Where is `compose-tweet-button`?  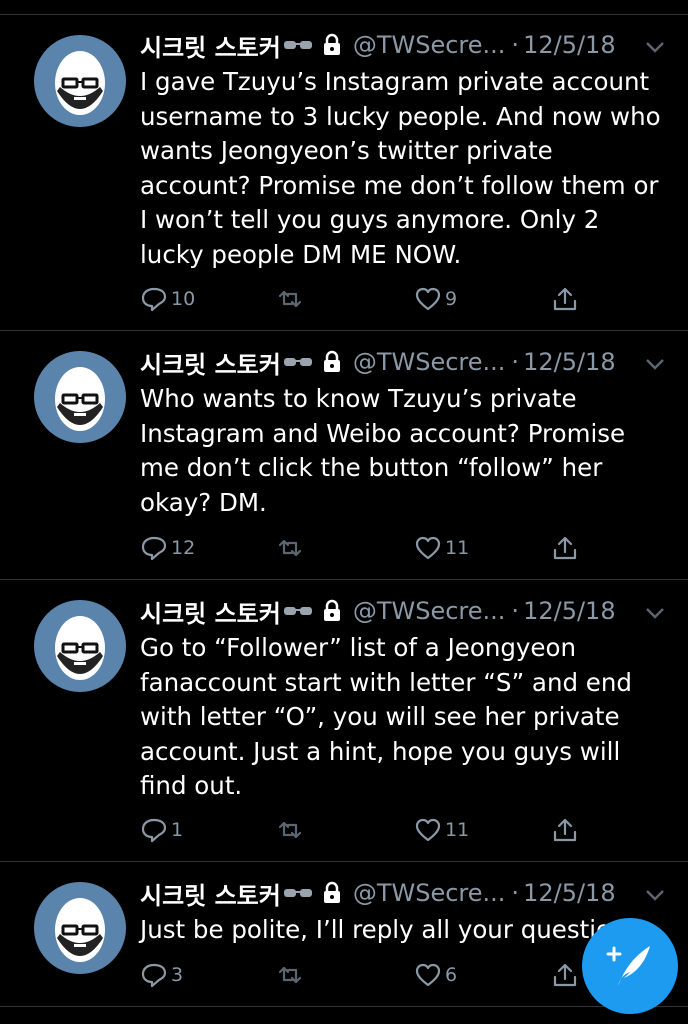 compose-tweet-button is located at coordinates (630, 966).